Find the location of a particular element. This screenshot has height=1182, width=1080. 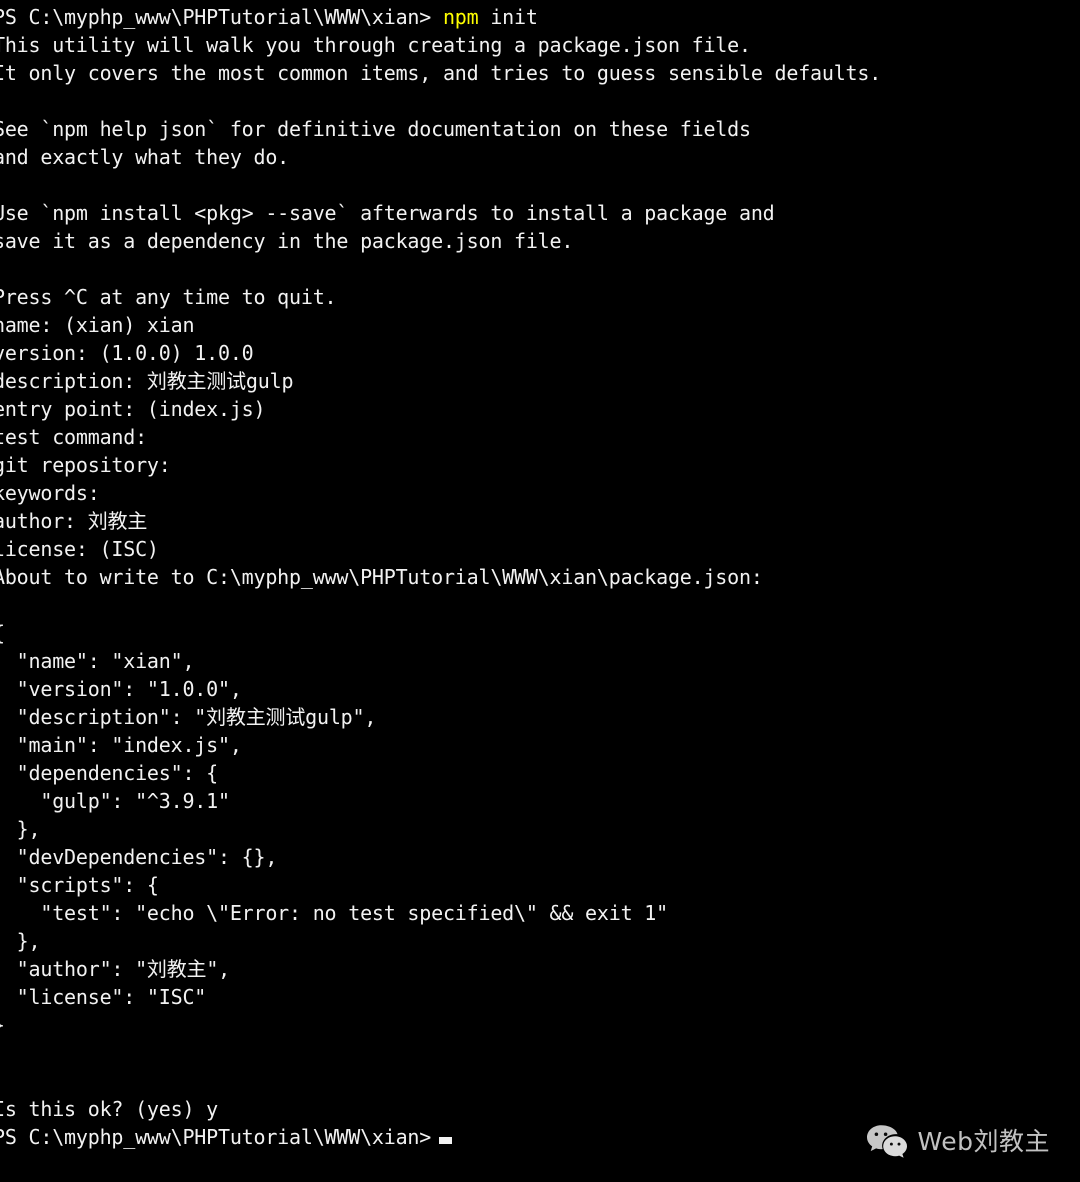

prompt-entry-point: entry point: (index.js) is located at coordinates (133, 409).